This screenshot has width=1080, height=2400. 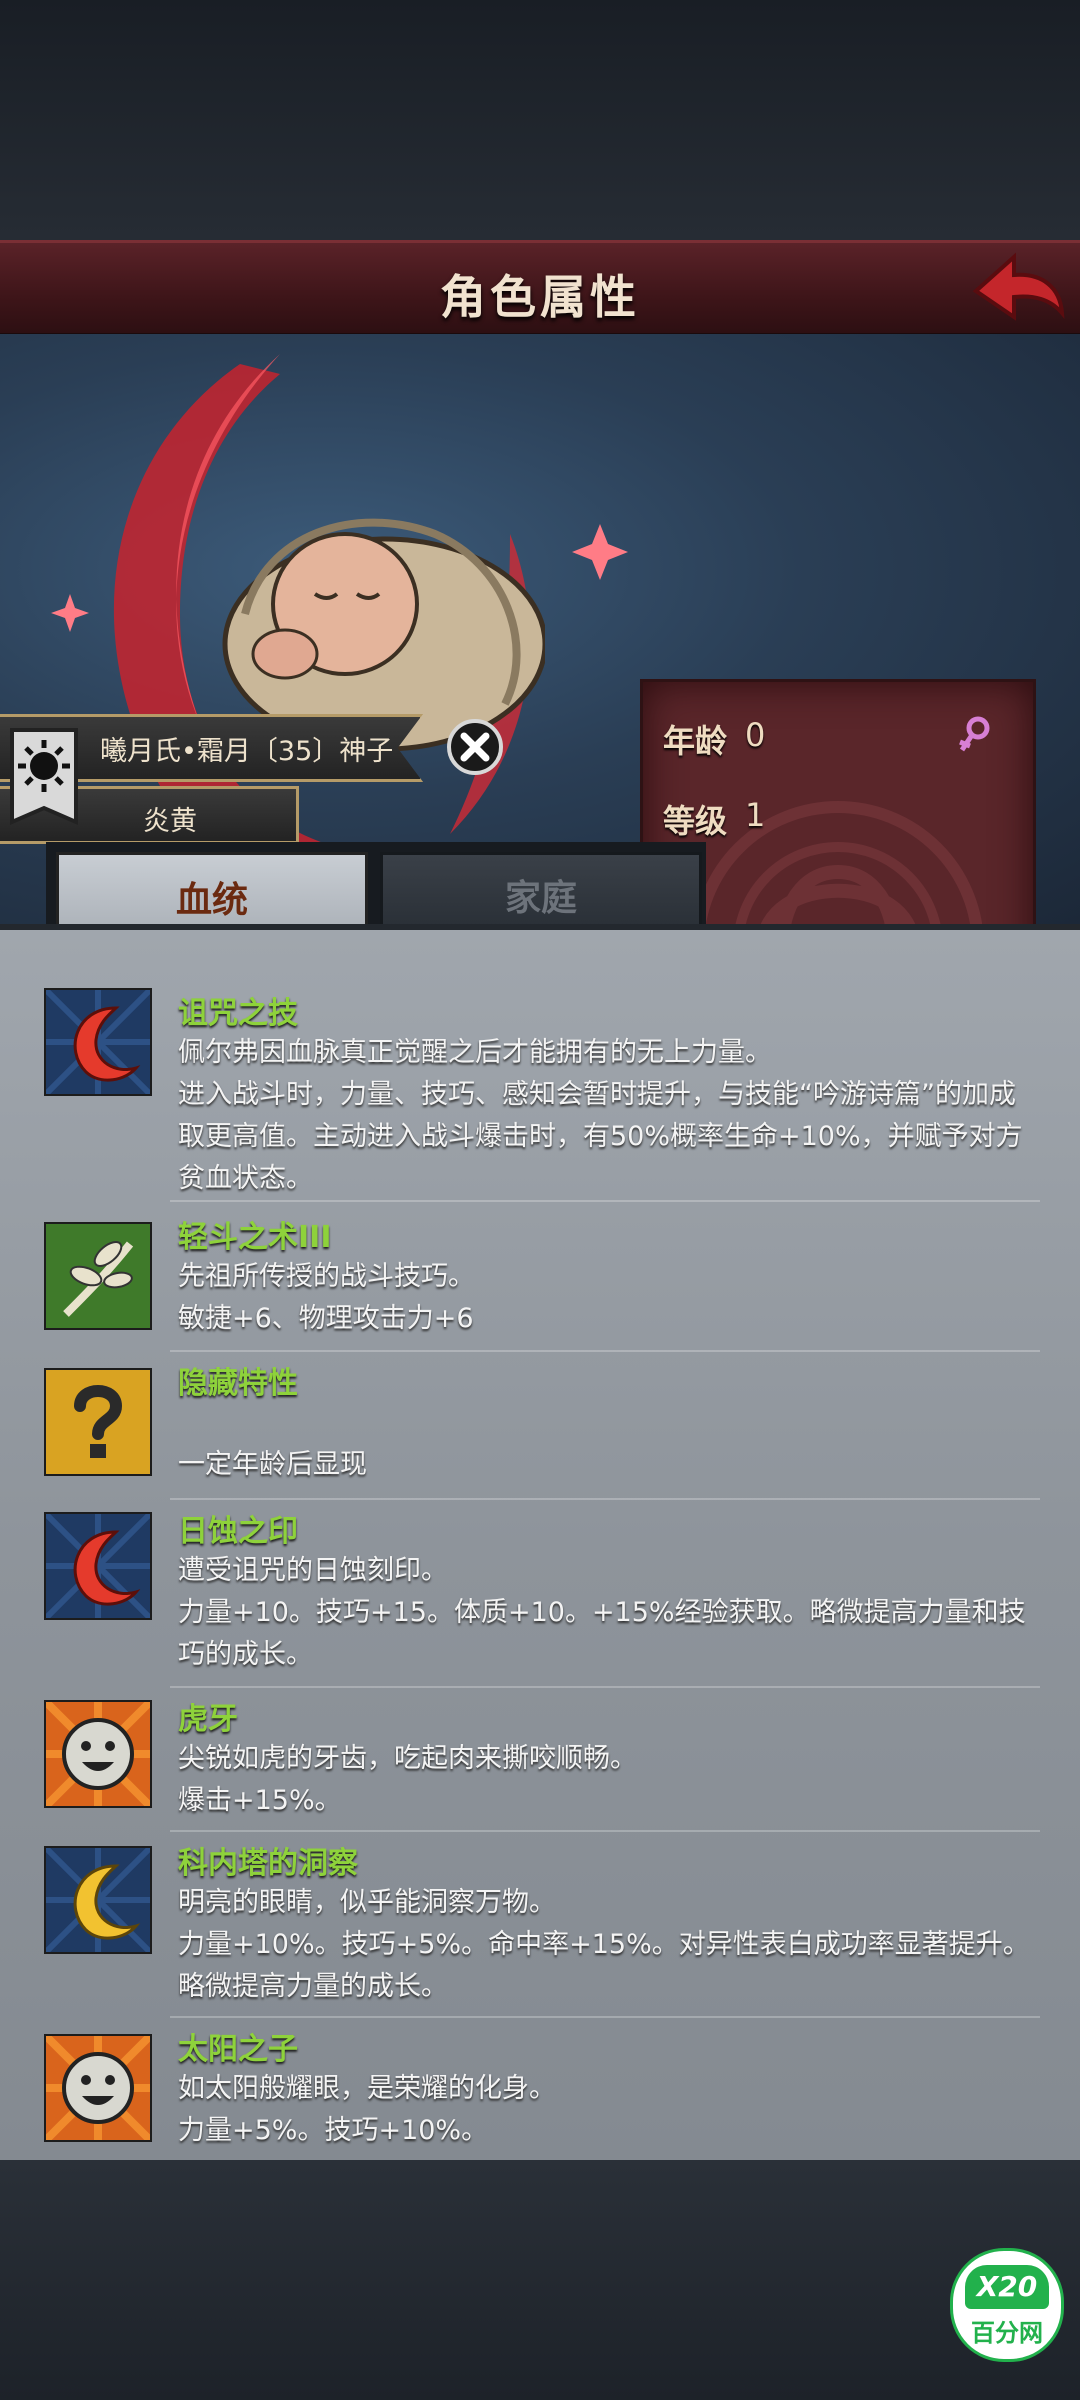 I want to click on back-arrow-icon, so click(x=1017, y=288).